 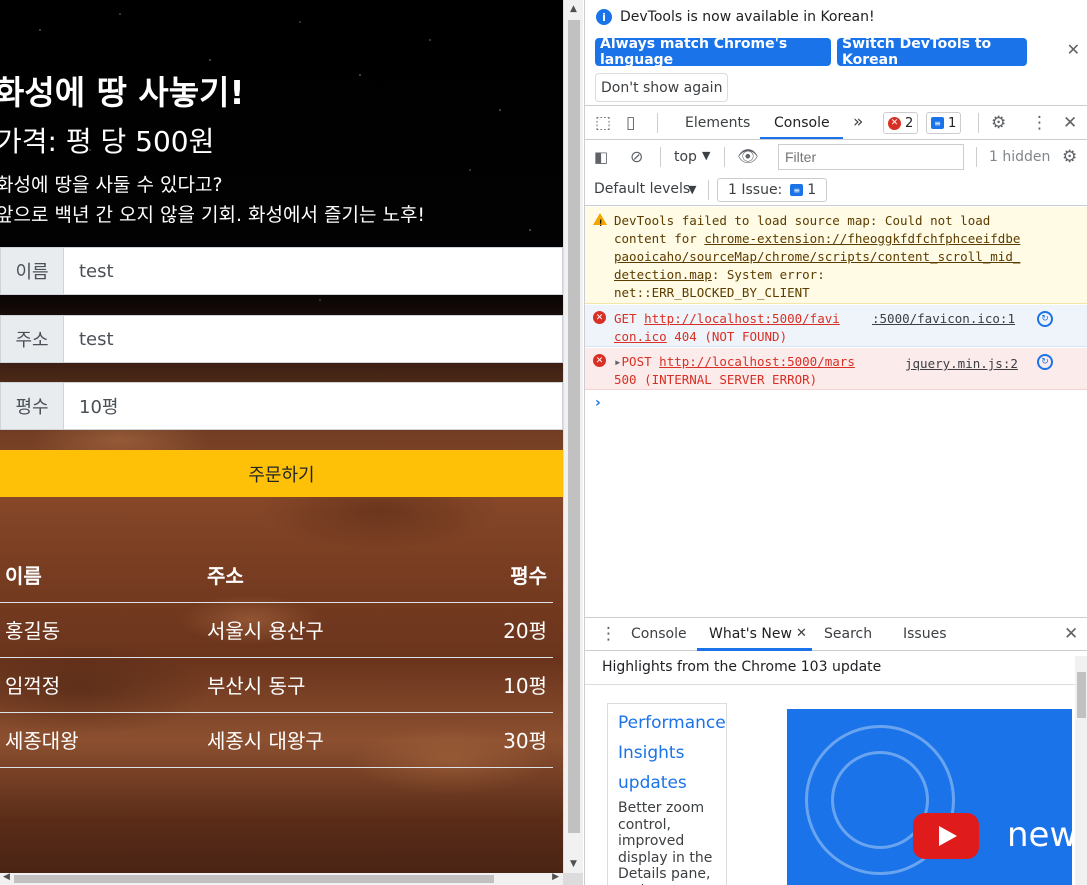 What do you see at coordinates (6, 877) in the screenshot?
I see `scroll-left-arrow-icon: ◀` at bounding box center [6, 877].